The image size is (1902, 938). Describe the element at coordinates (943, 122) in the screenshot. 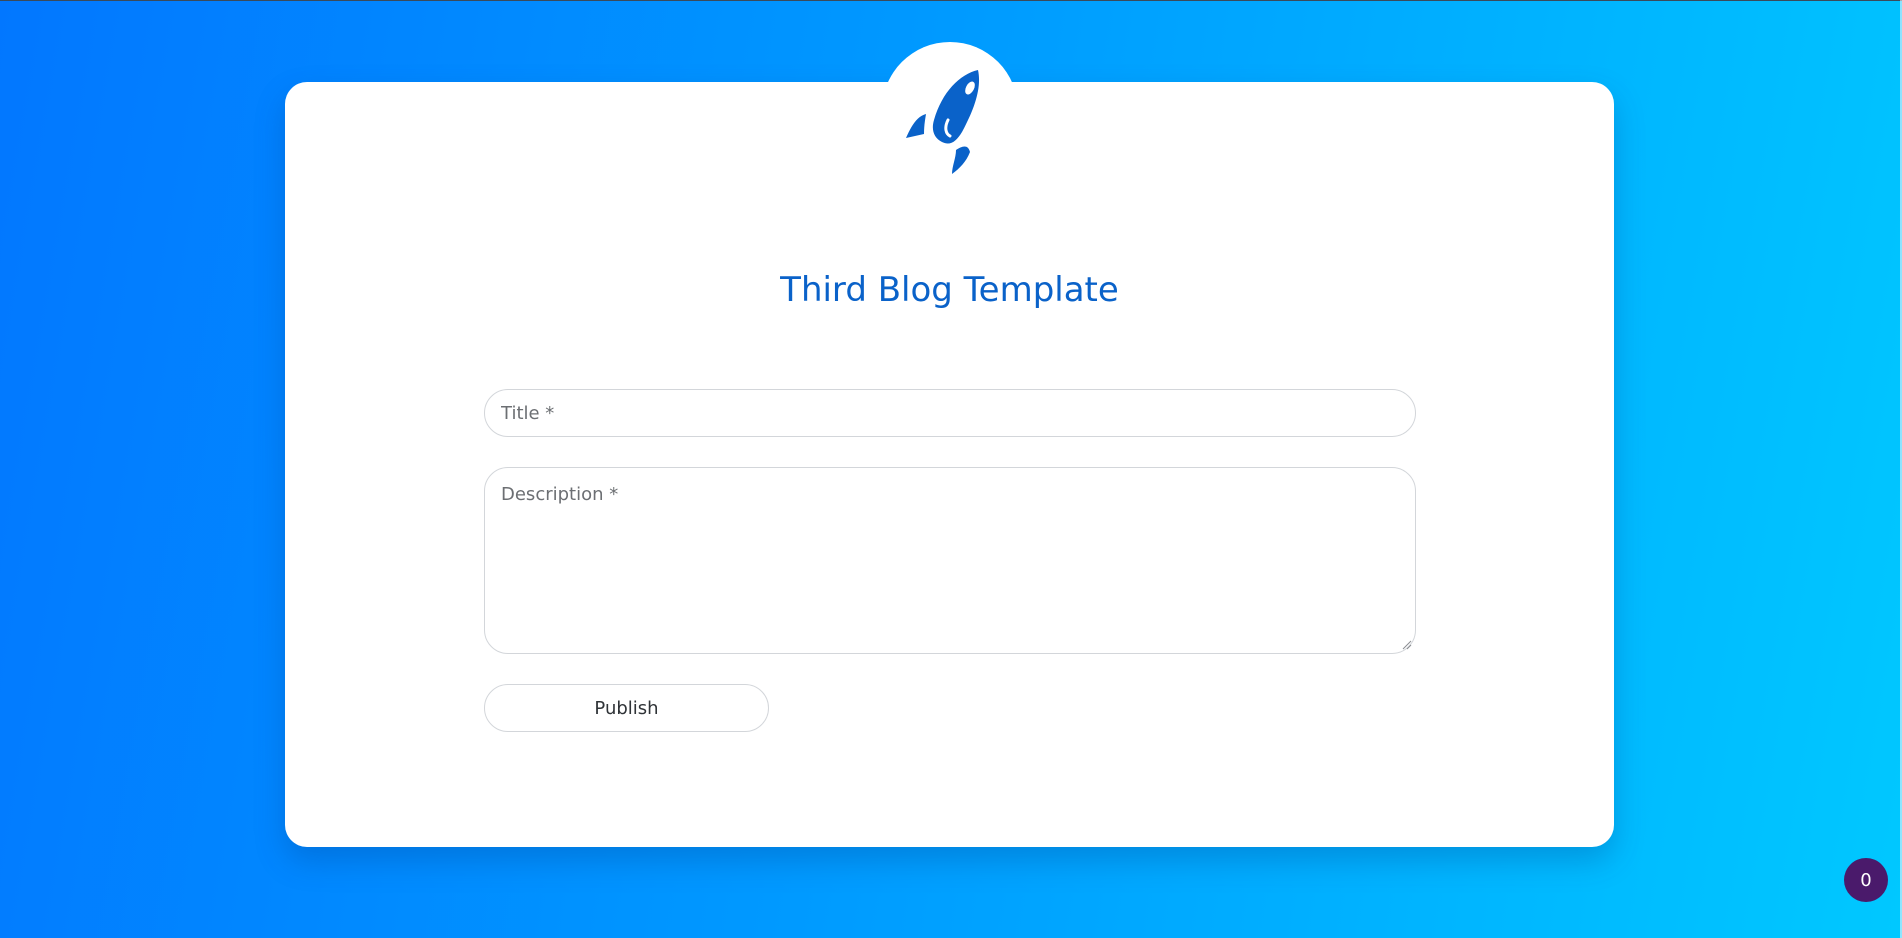

I see `rocket-icon` at that location.